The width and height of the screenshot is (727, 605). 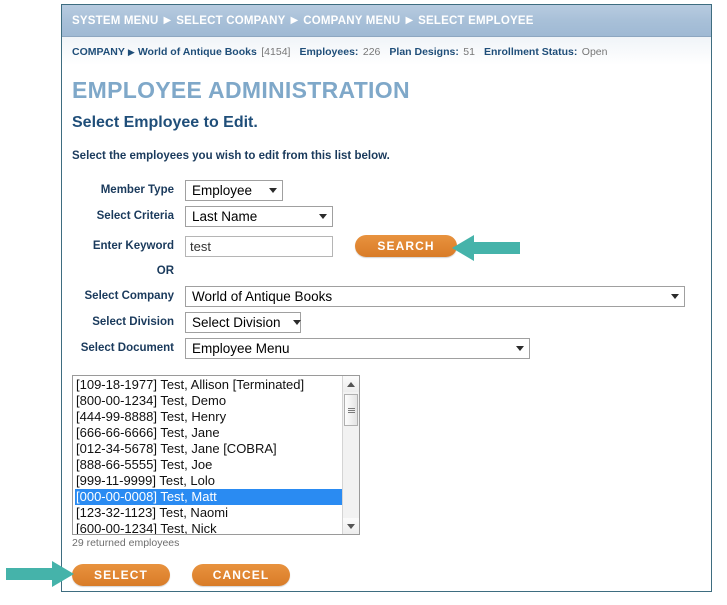 What do you see at coordinates (127, 348) in the screenshot?
I see `select-document-label: Select Document` at bounding box center [127, 348].